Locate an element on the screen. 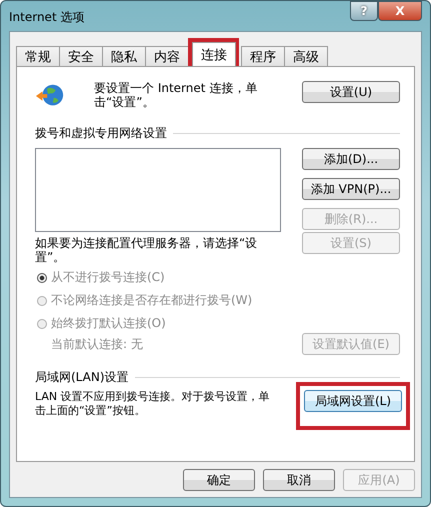 The height and width of the screenshot is (507, 431). radio-label: 始终拨打默认连接(O) is located at coordinates (108, 323).